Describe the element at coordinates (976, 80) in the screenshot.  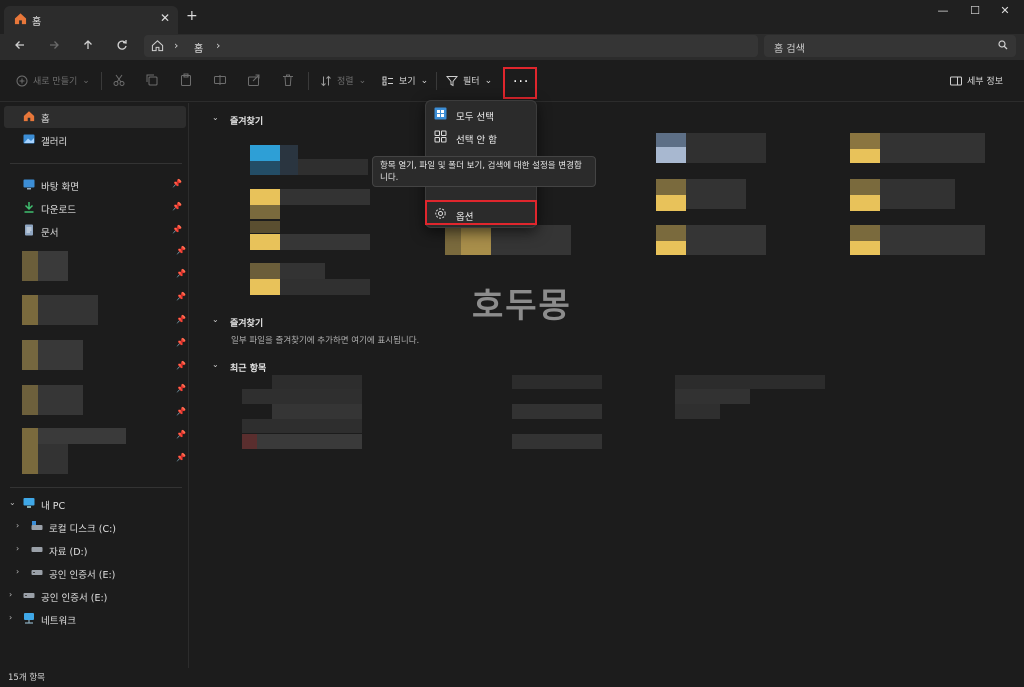
I see `details-button: 세부 정보` at that location.